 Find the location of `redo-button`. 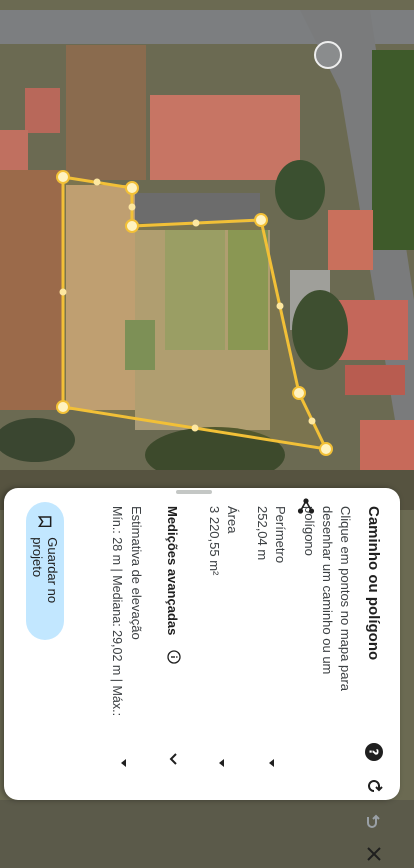

redo-button is located at coordinates (374, 786).